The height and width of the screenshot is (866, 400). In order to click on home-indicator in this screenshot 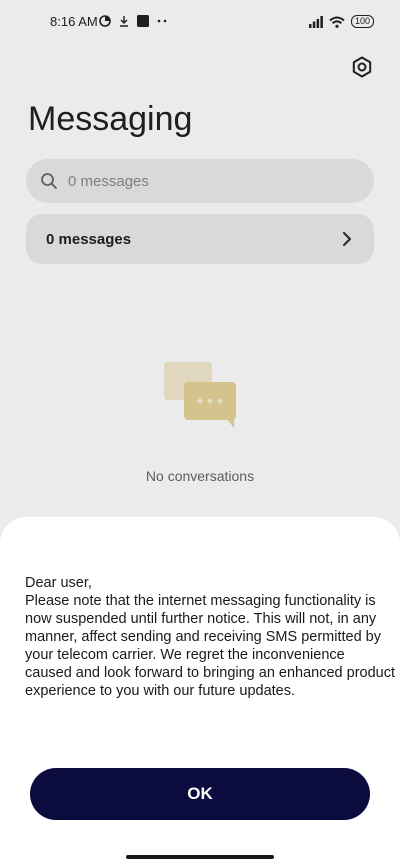, I will do `click(200, 857)`.